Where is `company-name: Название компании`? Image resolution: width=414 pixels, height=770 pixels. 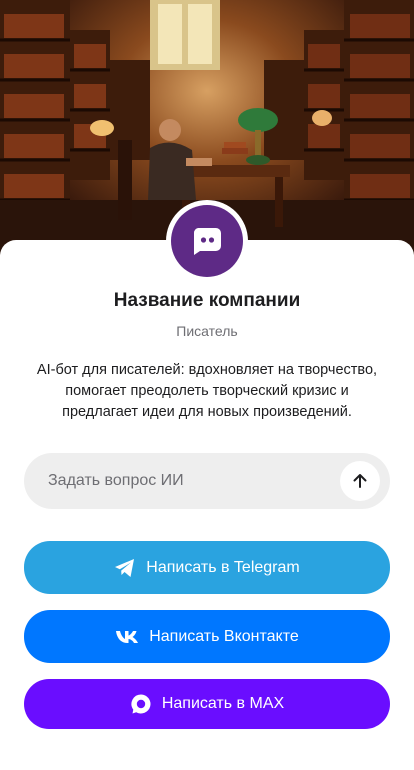 company-name: Название компании is located at coordinates (207, 300).